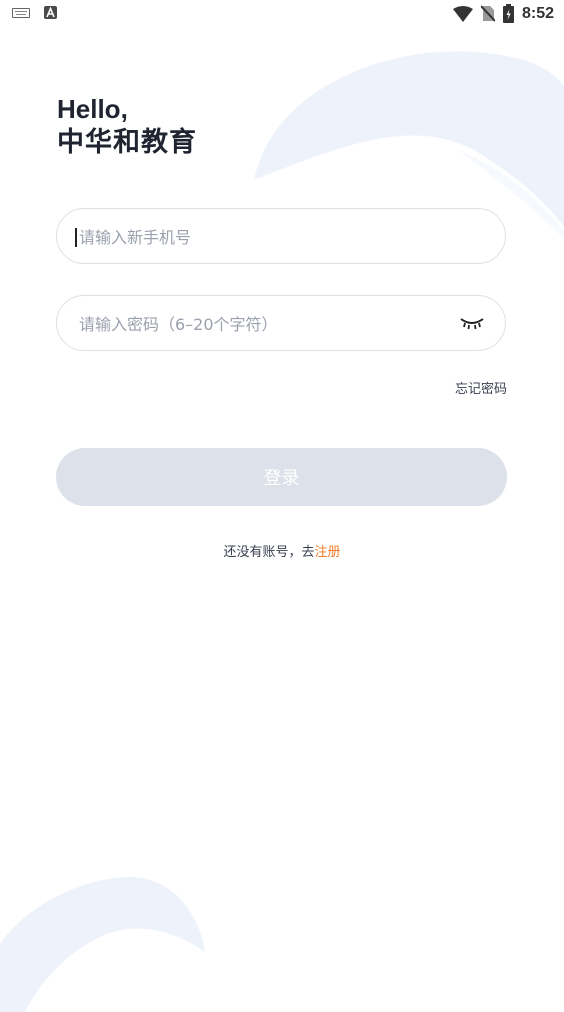  What do you see at coordinates (481, 387) in the screenshot?
I see `forgot-password-link: 忘记密码` at bounding box center [481, 387].